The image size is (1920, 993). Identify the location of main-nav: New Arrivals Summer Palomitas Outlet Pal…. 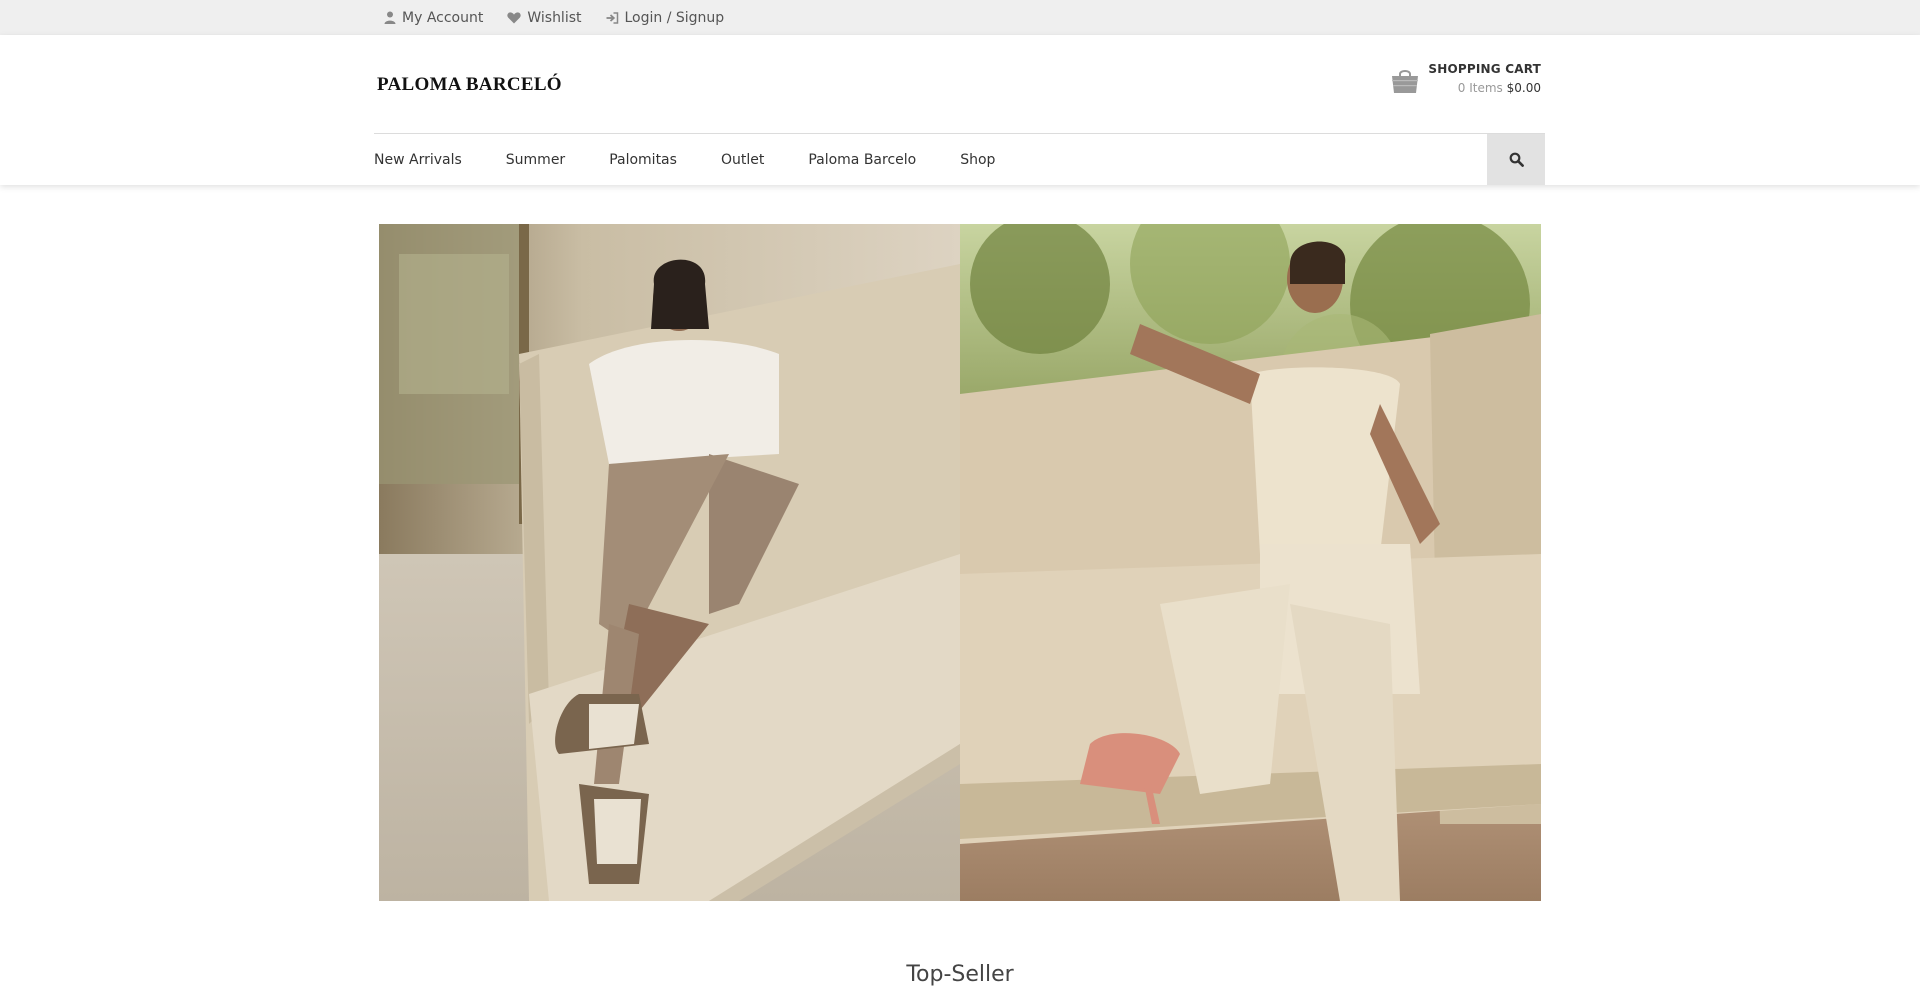
(959, 159).